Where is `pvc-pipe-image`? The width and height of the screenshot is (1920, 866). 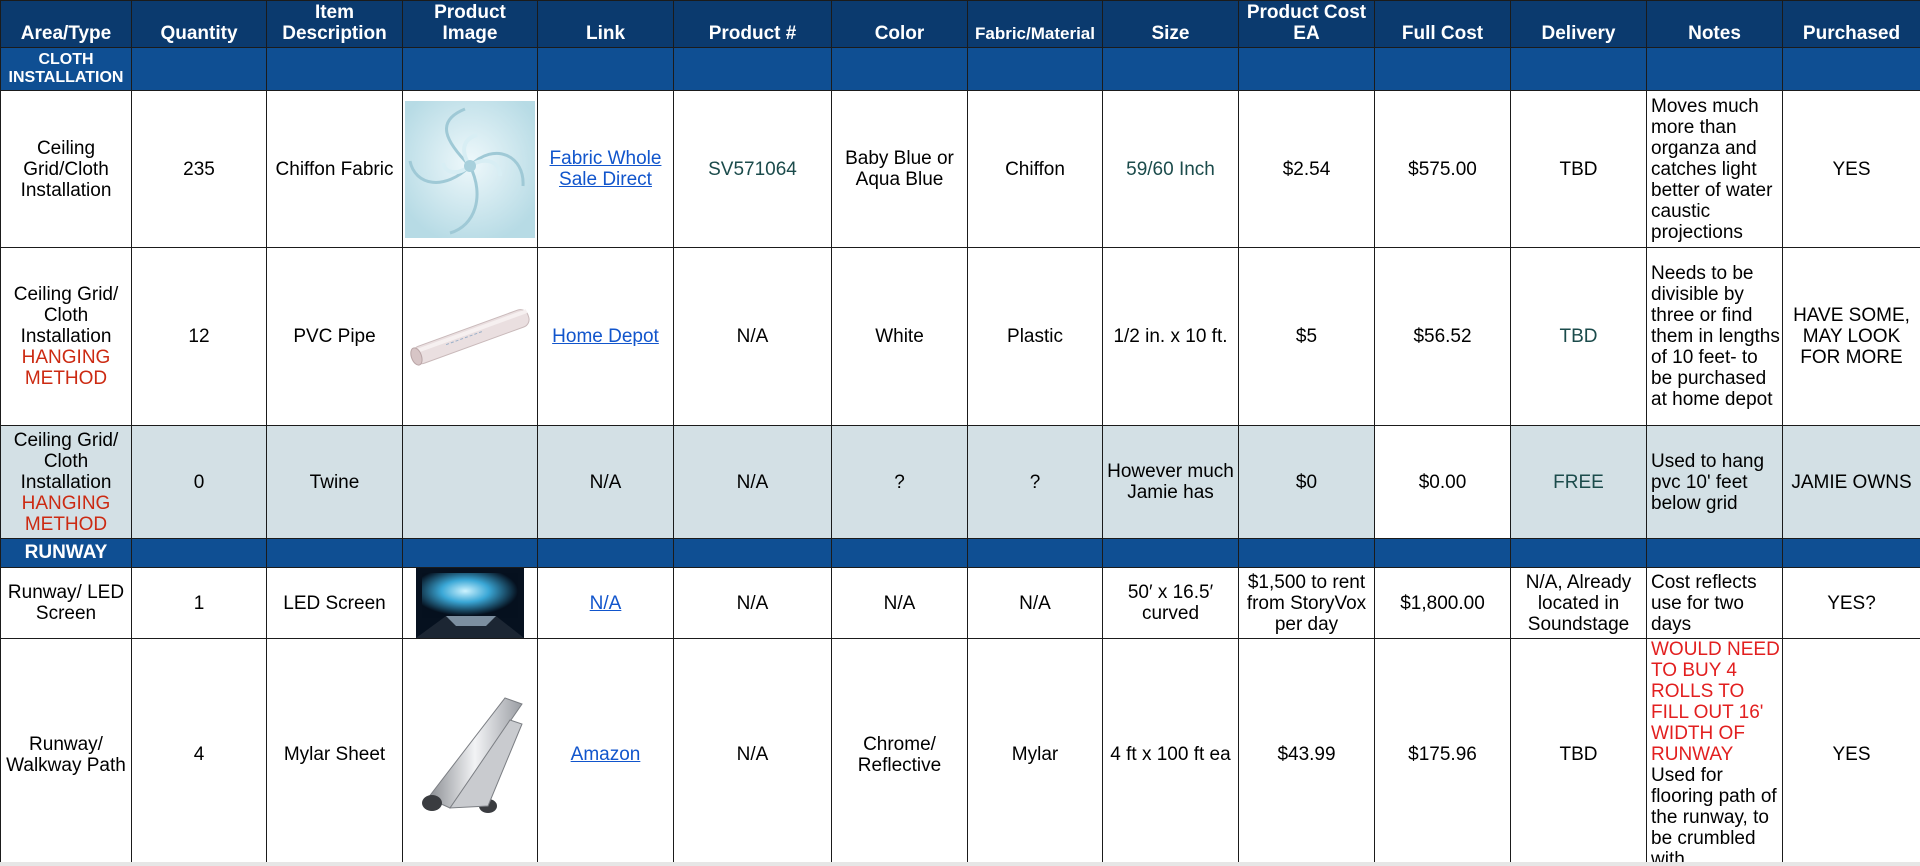
pvc-pipe-image is located at coordinates (470, 336).